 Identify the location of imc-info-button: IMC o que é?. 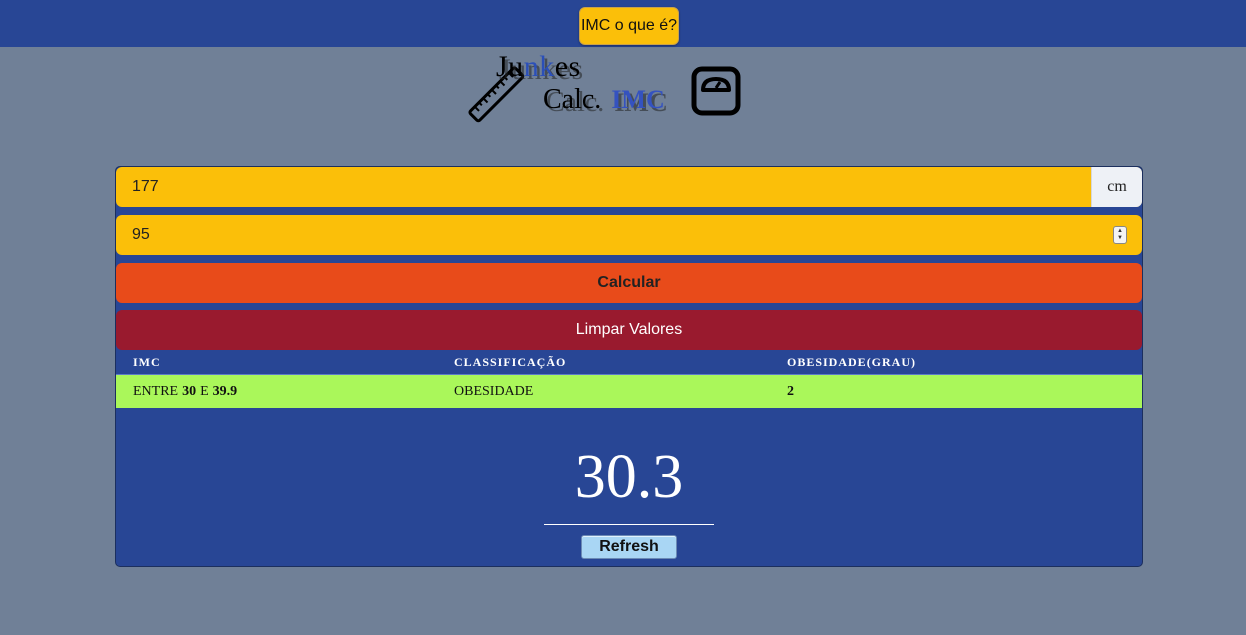
(629, 26).